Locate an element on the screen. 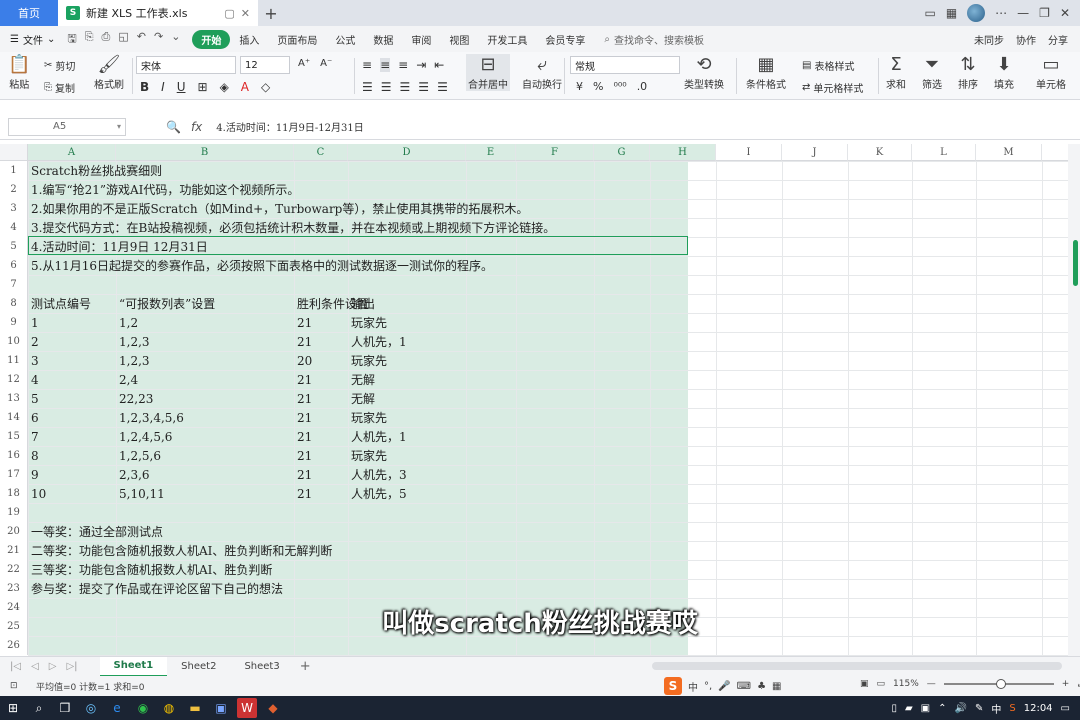 This screenshot has height=720, width=1080. cell-d15: 人机先，1 is located at coordinates (379, 436).